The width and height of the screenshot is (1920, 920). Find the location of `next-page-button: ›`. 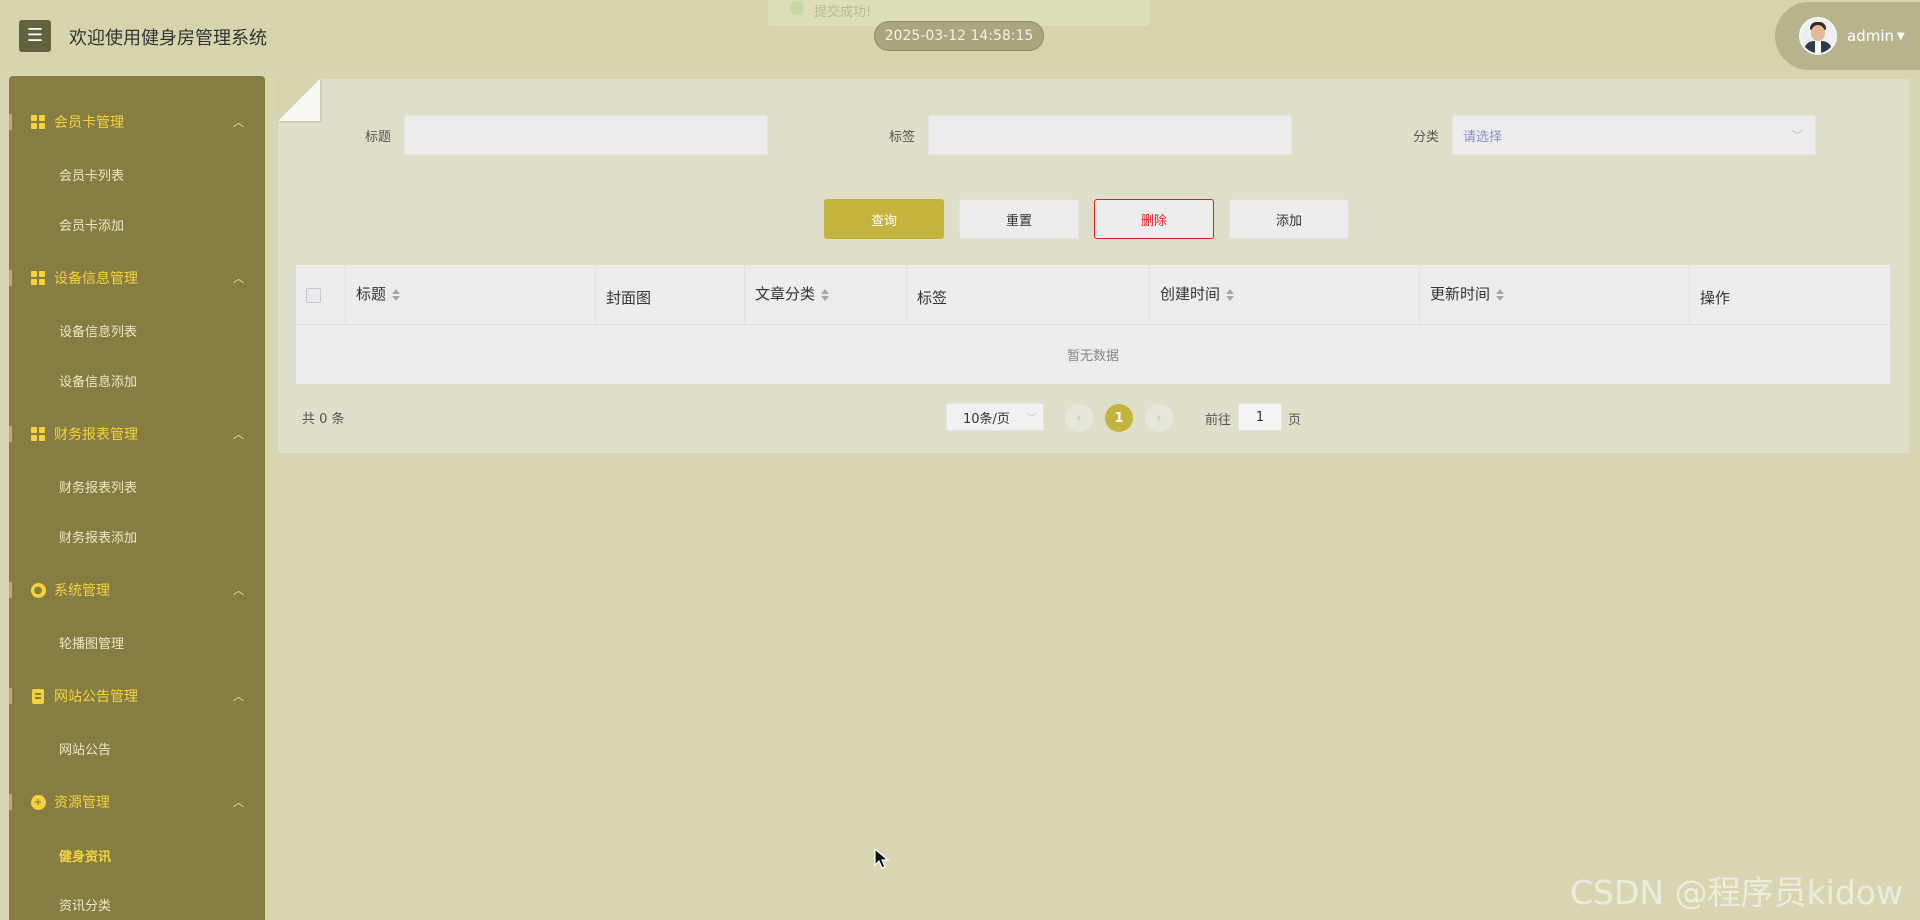

next-page-button: › is located at coordinates (1159, 418).